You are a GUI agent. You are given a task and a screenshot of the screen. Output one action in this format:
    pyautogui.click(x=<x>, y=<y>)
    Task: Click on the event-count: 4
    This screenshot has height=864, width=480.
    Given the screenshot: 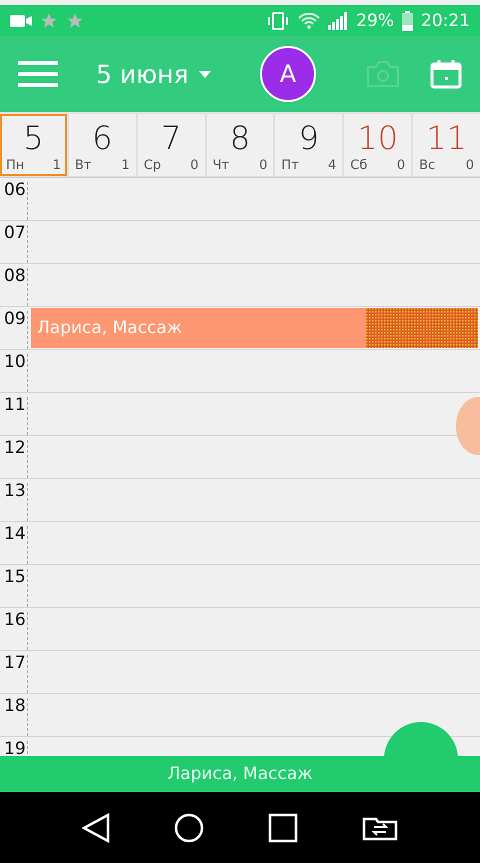 What is the action you would take?
    pyautogui.click(x=332, y=165)
    